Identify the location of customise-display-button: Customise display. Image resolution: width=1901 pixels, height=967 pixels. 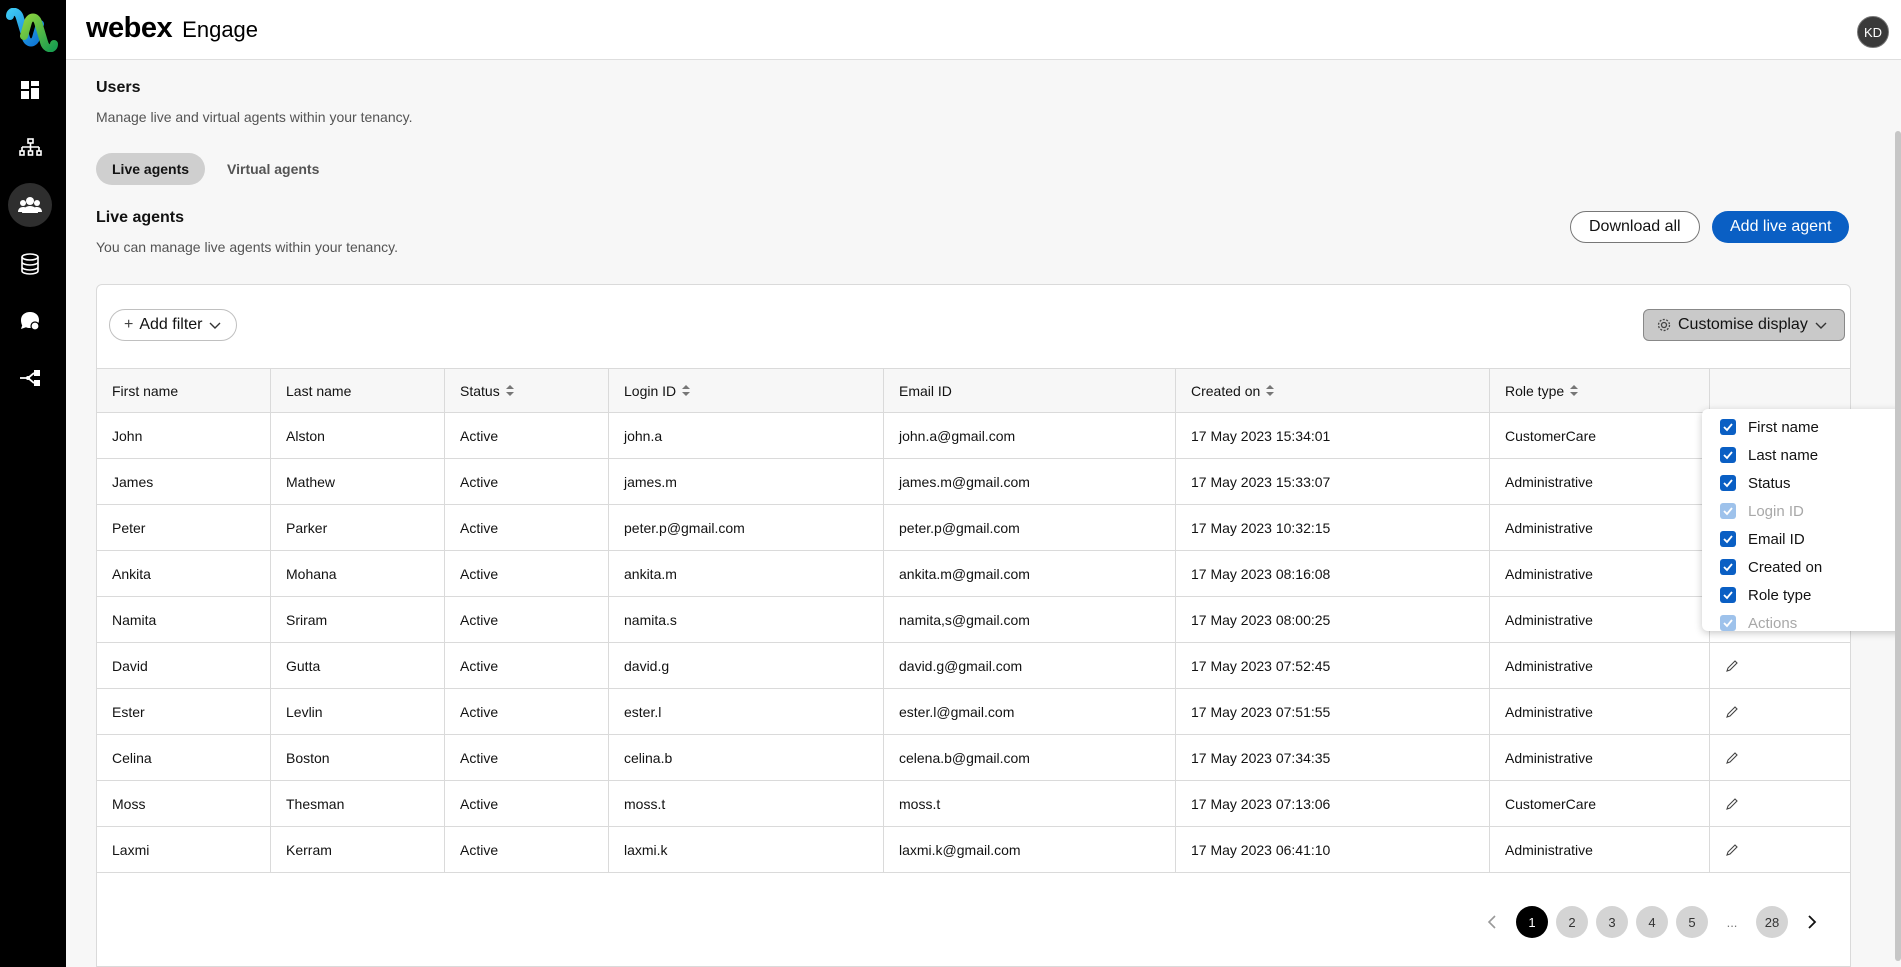
(1744, 325).